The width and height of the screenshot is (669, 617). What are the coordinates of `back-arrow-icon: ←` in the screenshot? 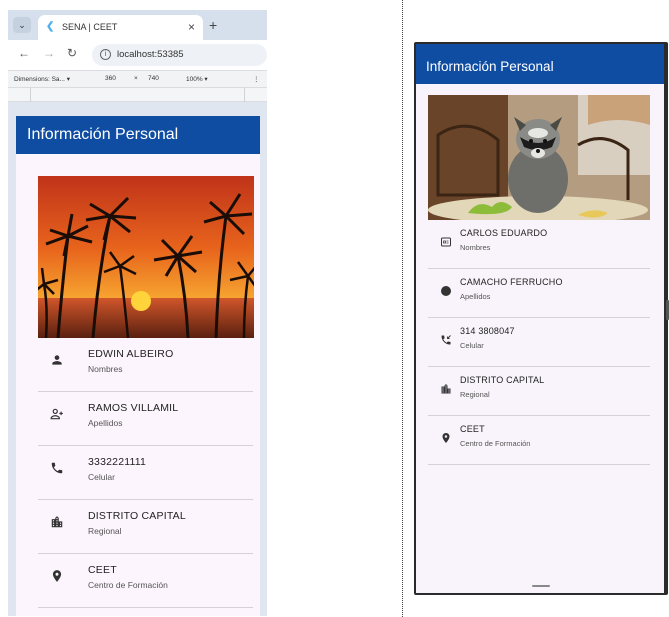 It's located at (24, 53).